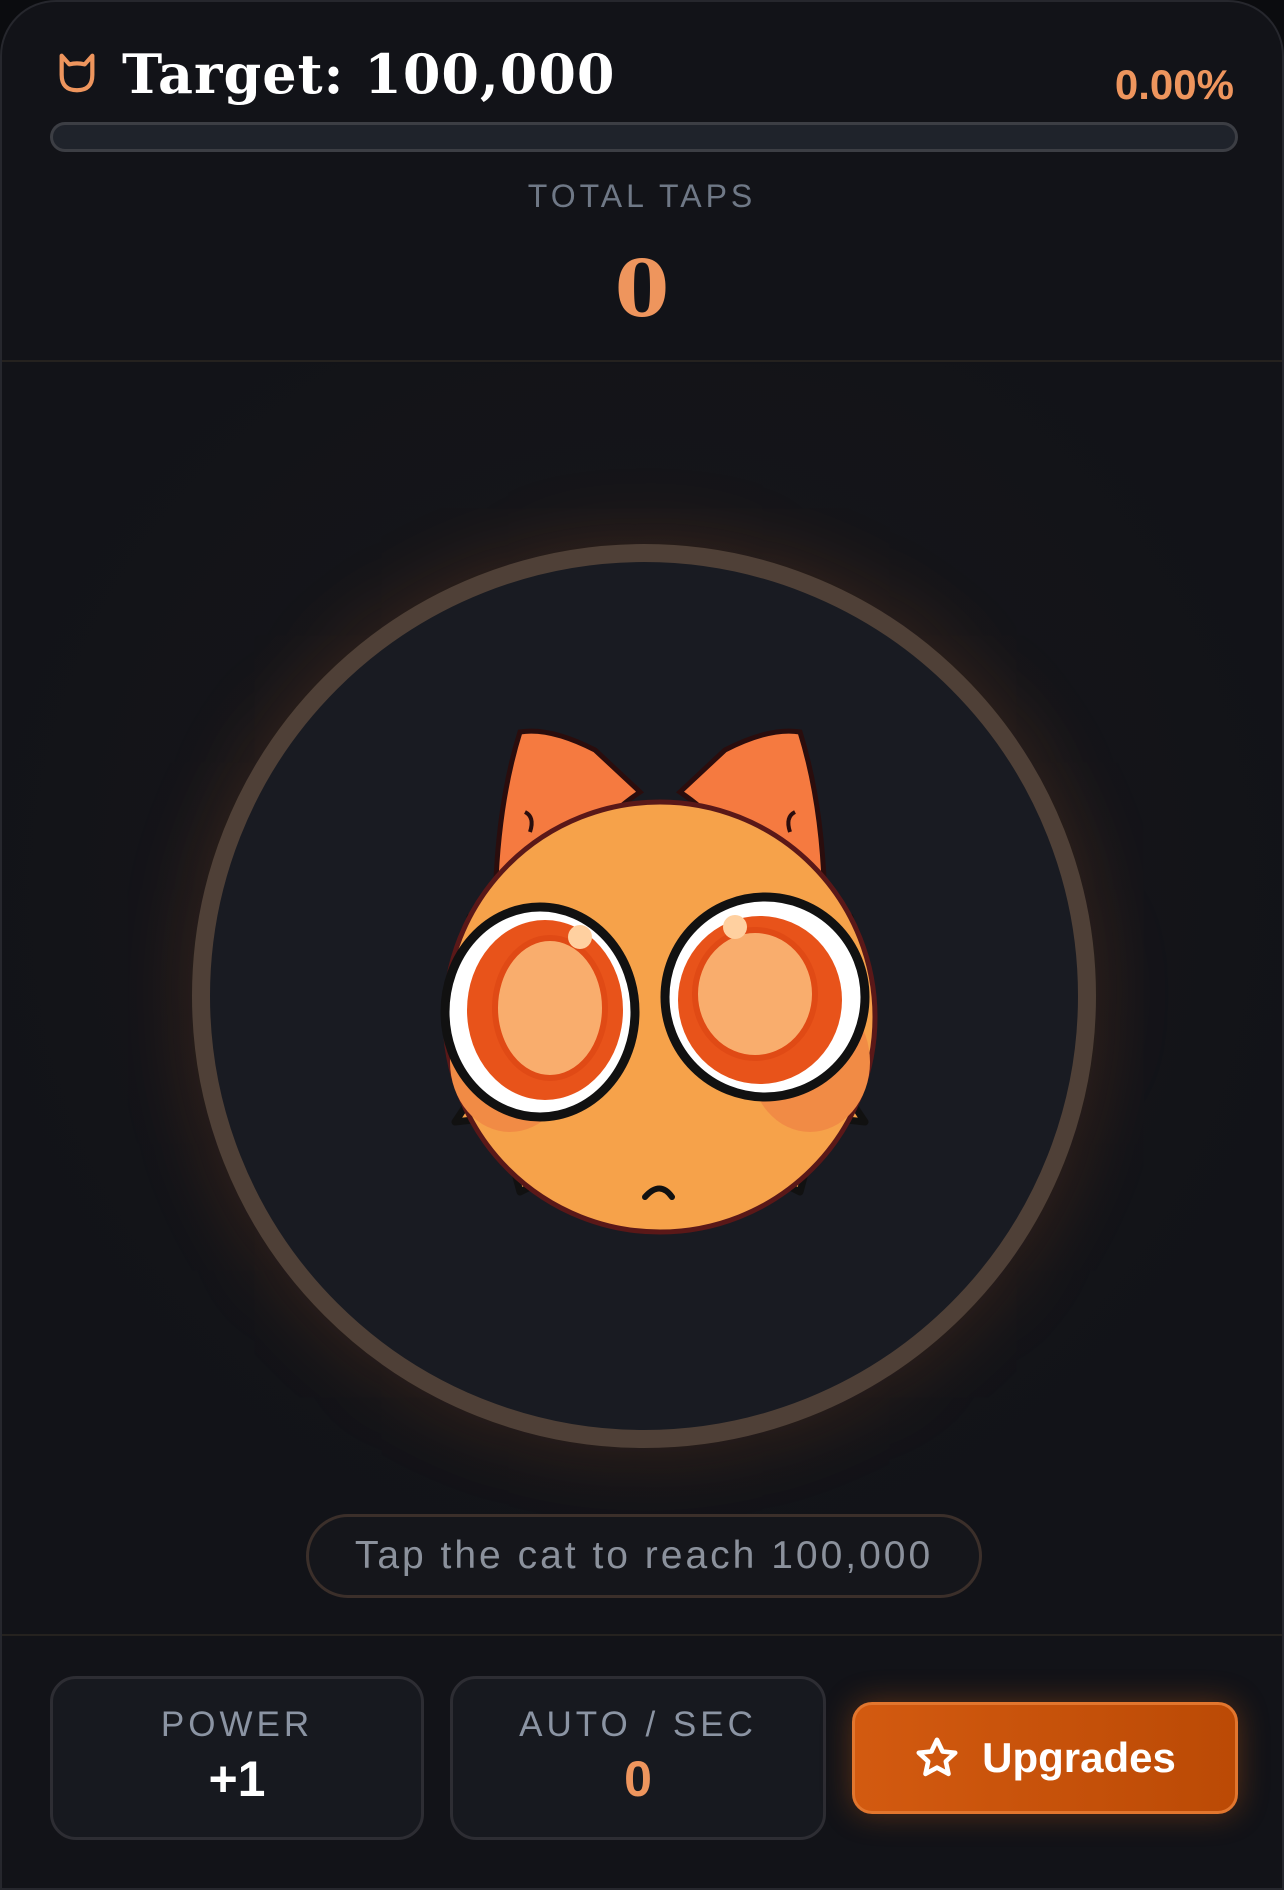 The height and width of the screenshot is (1890, 1284). What do you see at coordinates (1079, 1757) in the screenshot?
I see `upgrades-label: Upgrades` at bounding box center [1079, 1757].